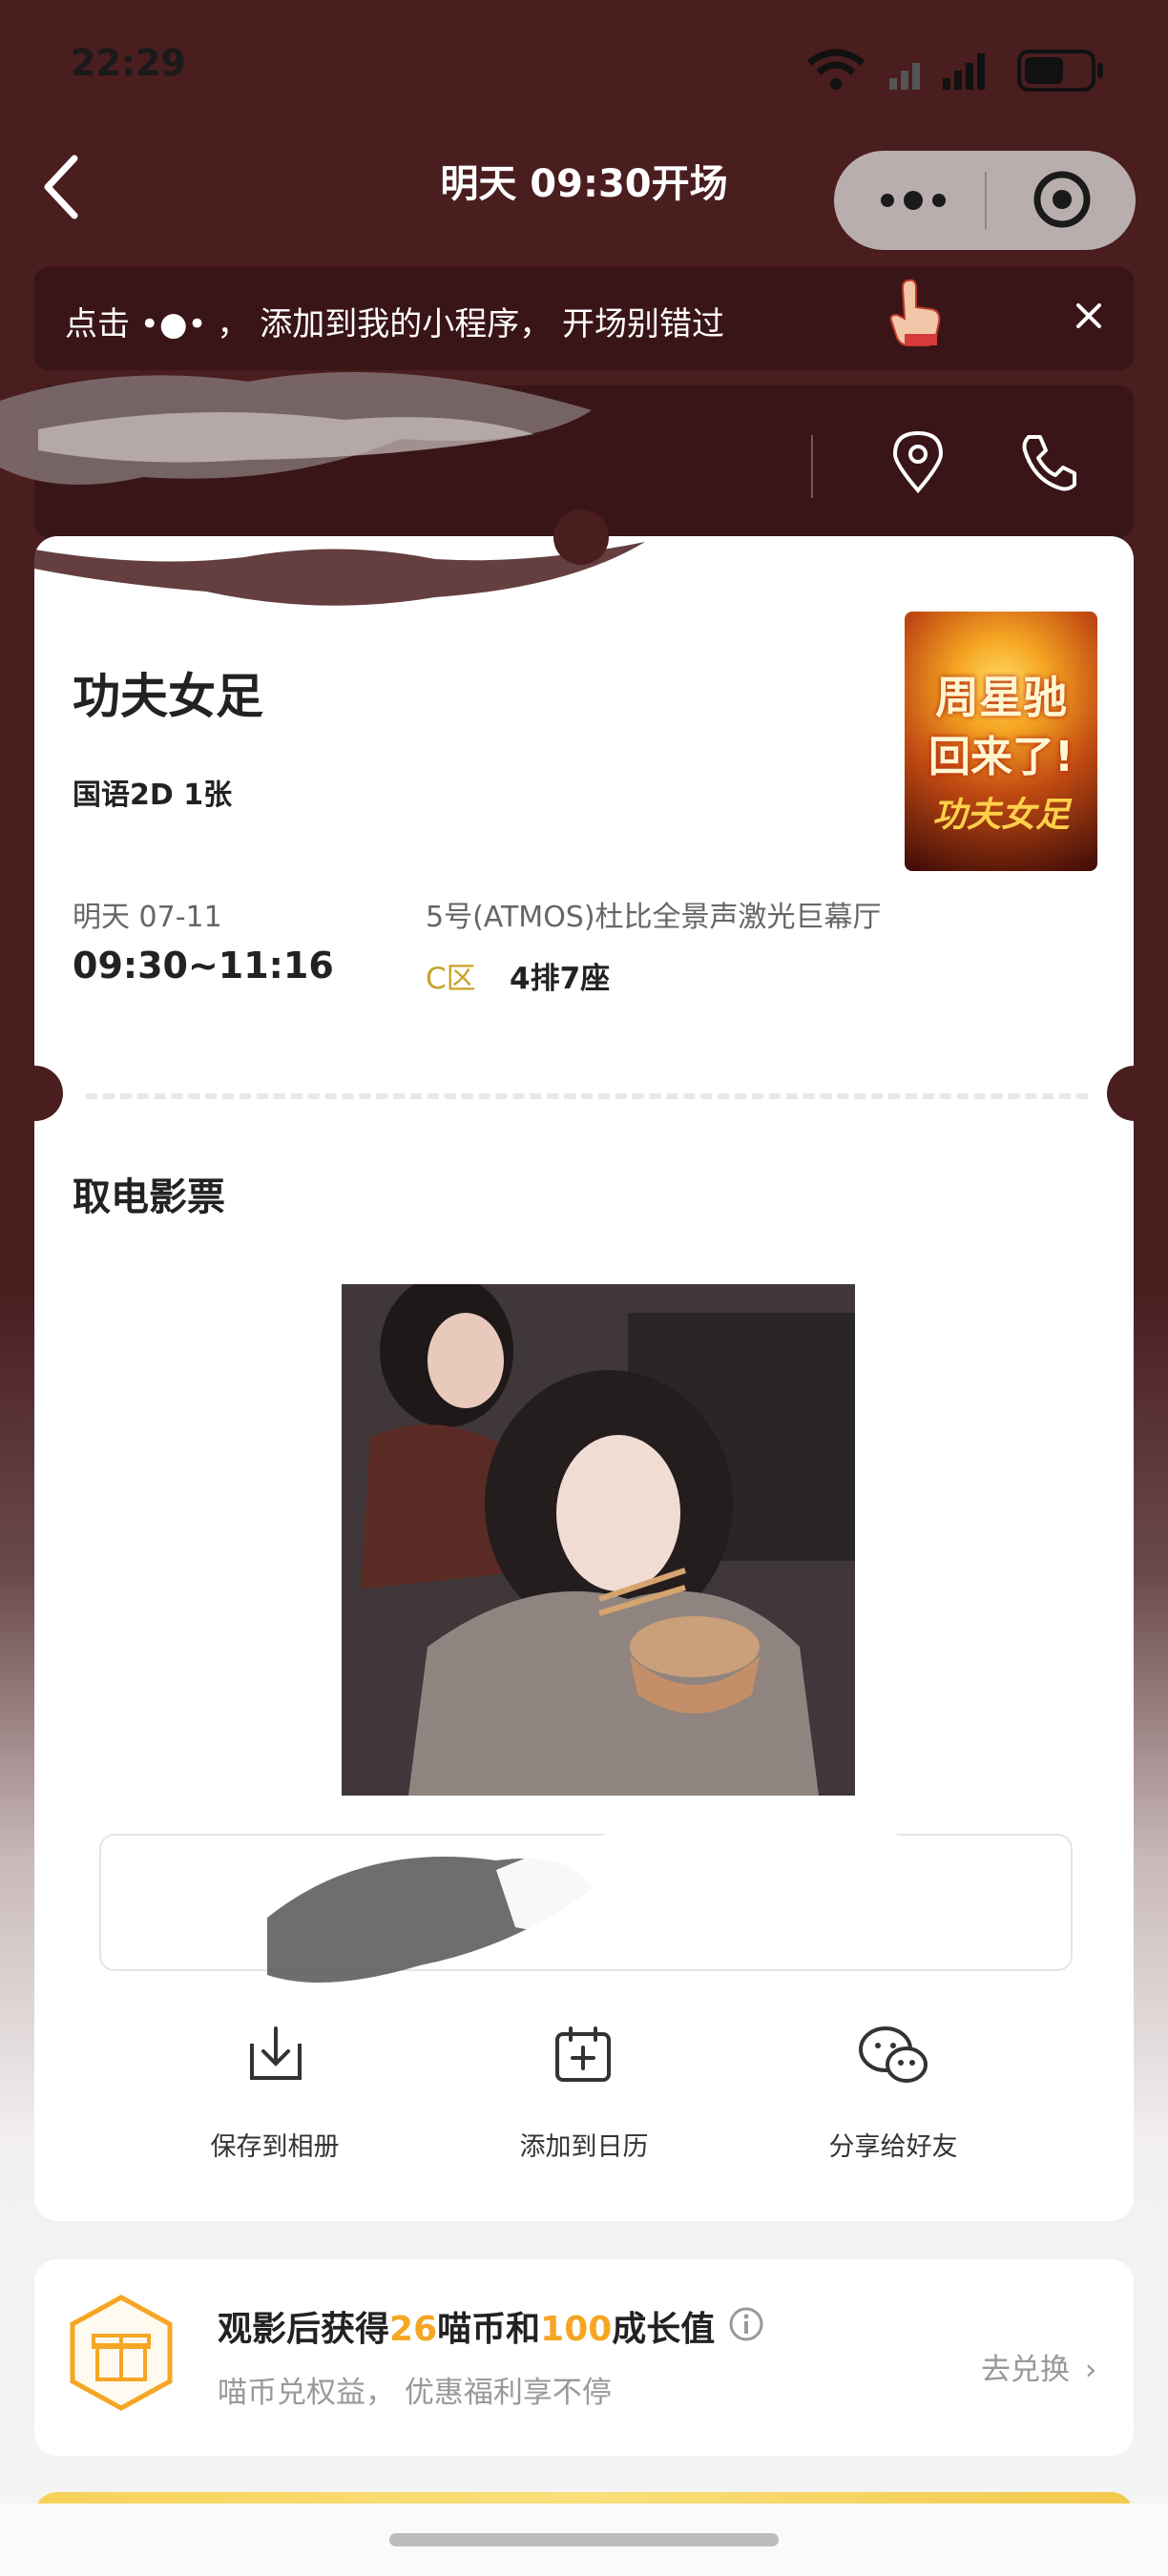  What do you see at coordinates (583, 2054) in the screenshot?
I see `add-to-calendar-icon` at bounding box center [583, 2054].